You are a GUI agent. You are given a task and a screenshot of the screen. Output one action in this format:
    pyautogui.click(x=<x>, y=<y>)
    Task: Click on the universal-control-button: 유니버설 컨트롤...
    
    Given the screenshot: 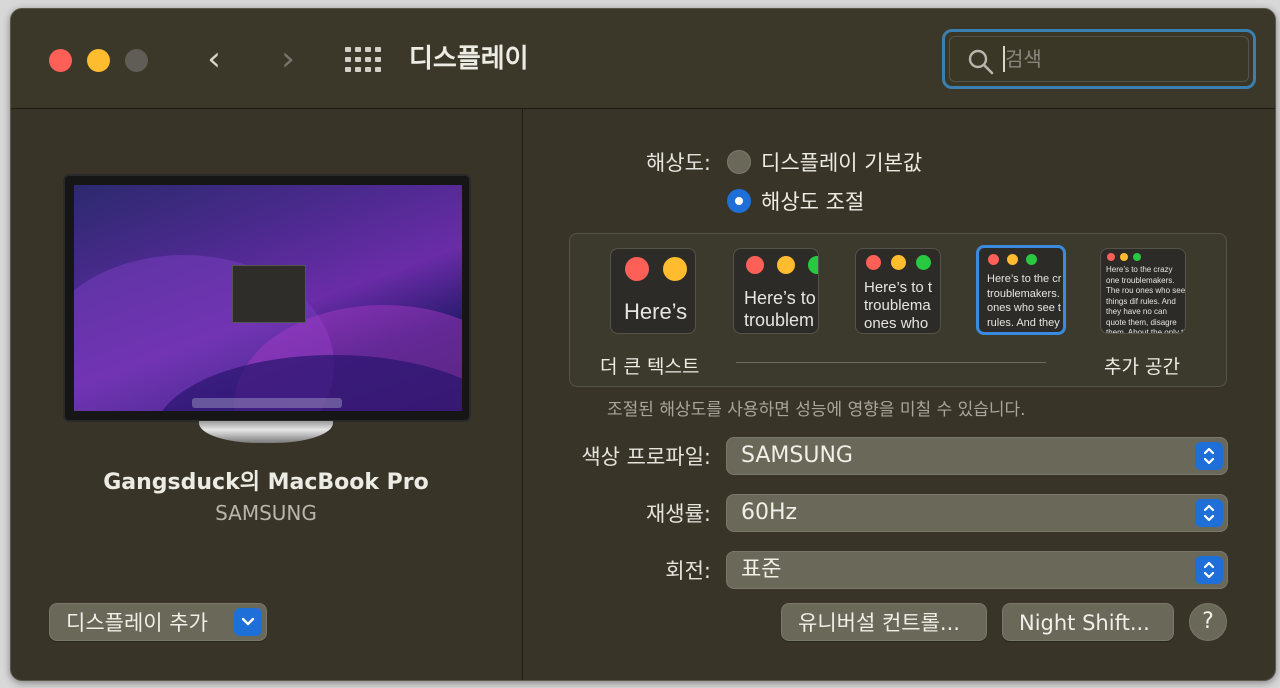 What is the action you would take?
    pyautogui.click(x=884, y=622)
    